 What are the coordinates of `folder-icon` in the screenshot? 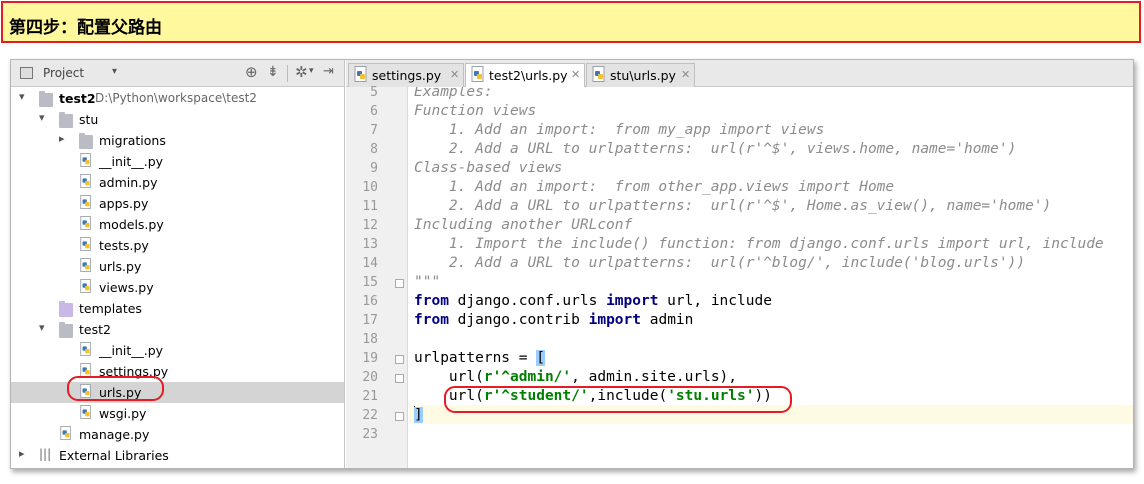 It's located at (86, 141).